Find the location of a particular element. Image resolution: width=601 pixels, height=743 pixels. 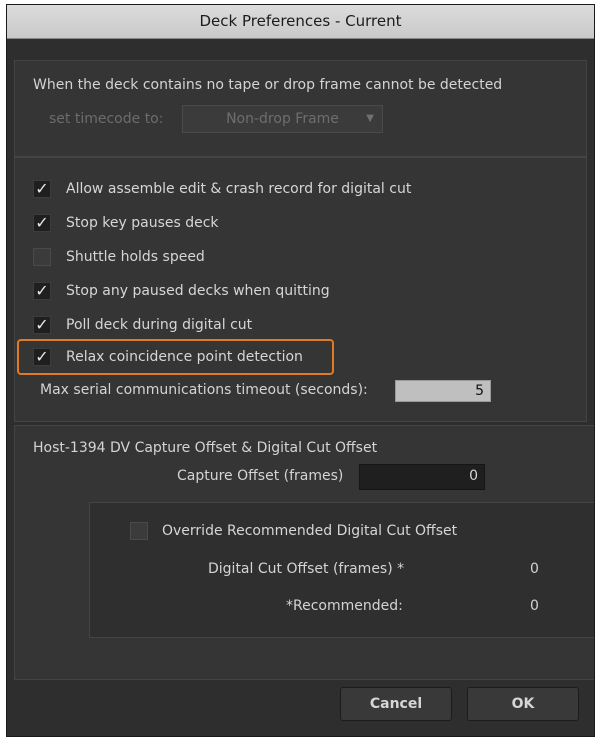

checkbox-shuttle-holds-speed is located at coordinates (42, 257).